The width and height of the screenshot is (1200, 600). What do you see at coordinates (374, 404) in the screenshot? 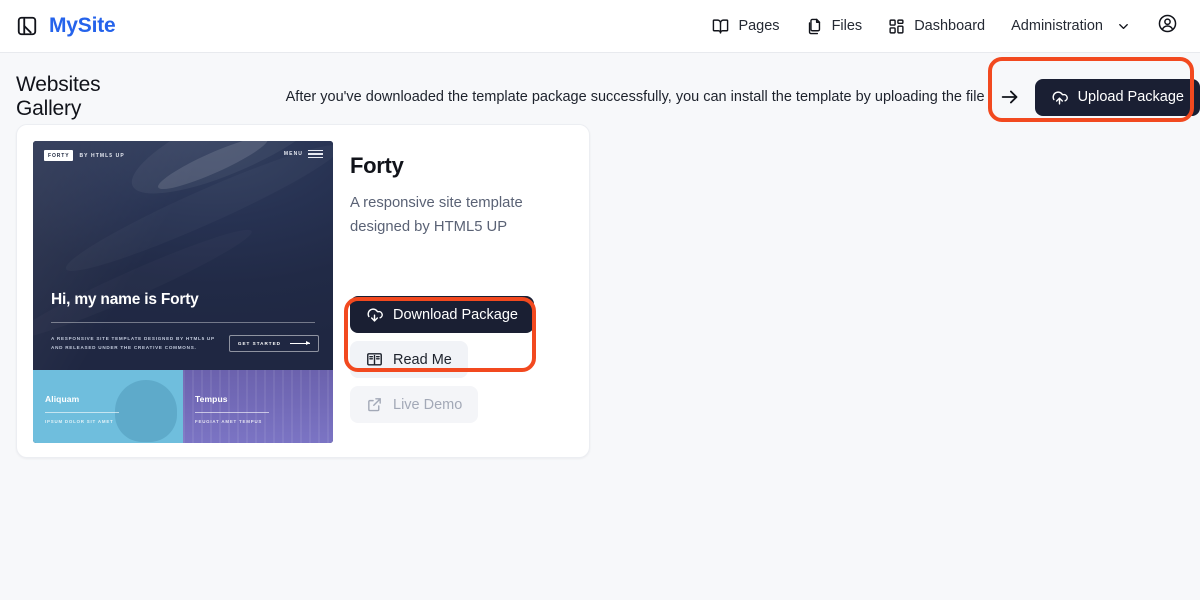
I see `external-link-icon` at bounding box center [374, 404].